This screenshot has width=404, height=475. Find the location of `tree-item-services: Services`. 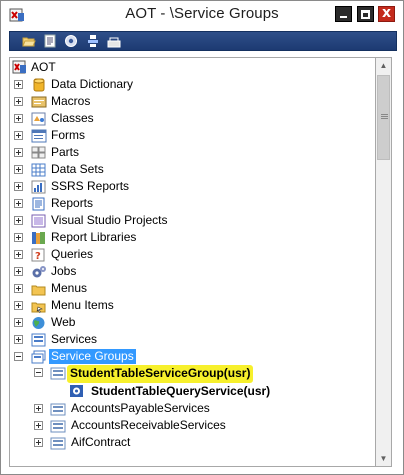

tree-item-services: Services is located at coordinates (74, 339).